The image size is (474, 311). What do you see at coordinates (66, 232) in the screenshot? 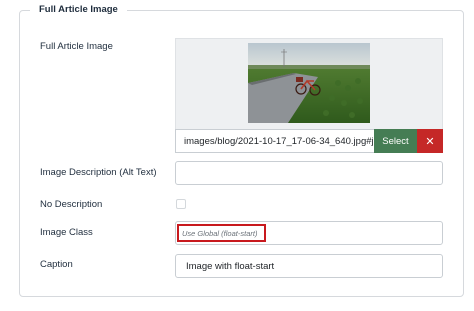
I see `image-class-label: Image Class` at bounding box center [66, 232].